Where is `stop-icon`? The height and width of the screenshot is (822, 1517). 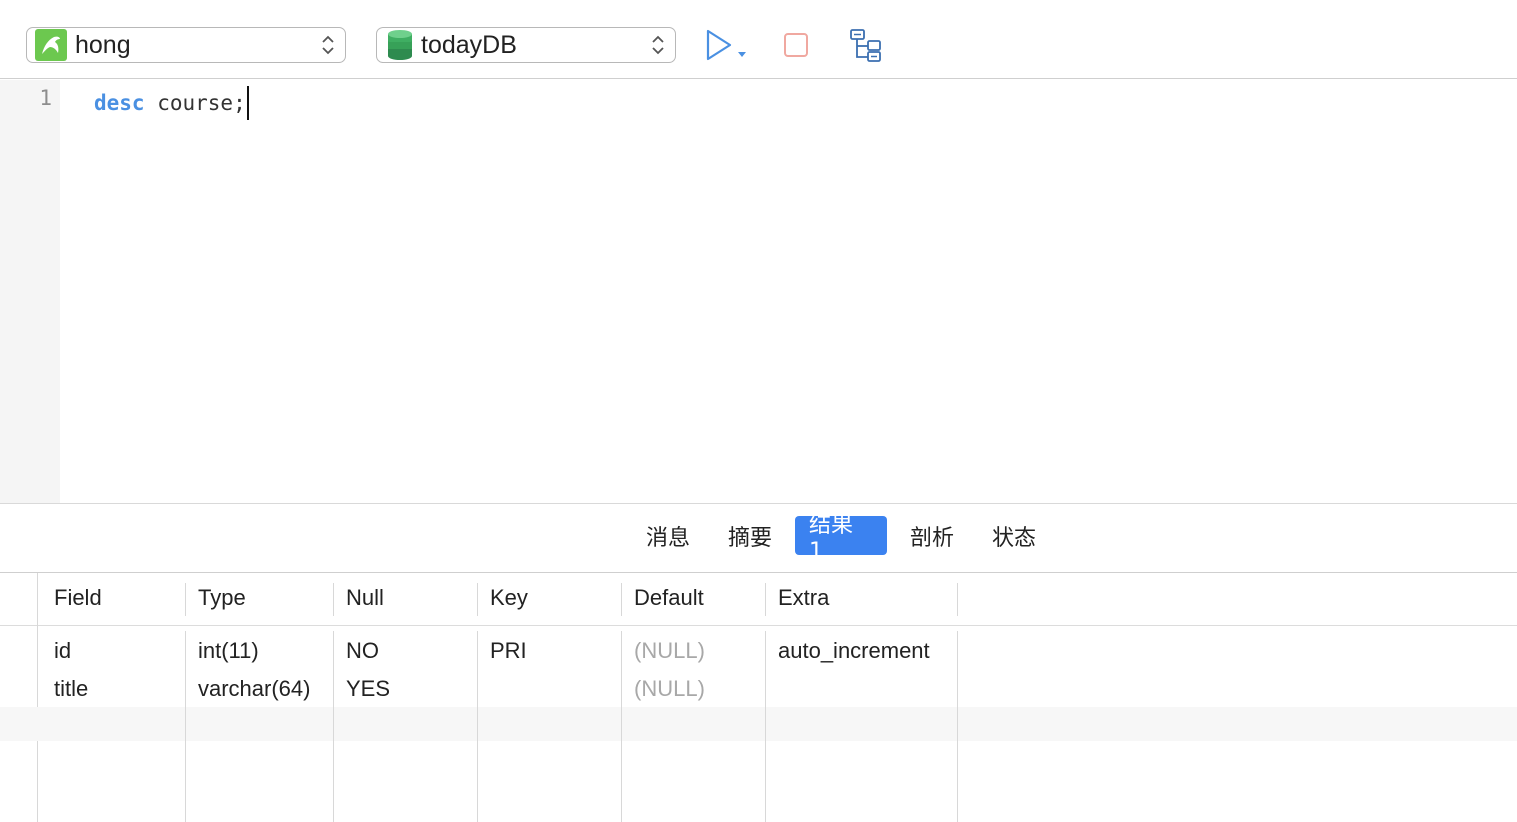 stop-icon is located at coordinates (796, 45).